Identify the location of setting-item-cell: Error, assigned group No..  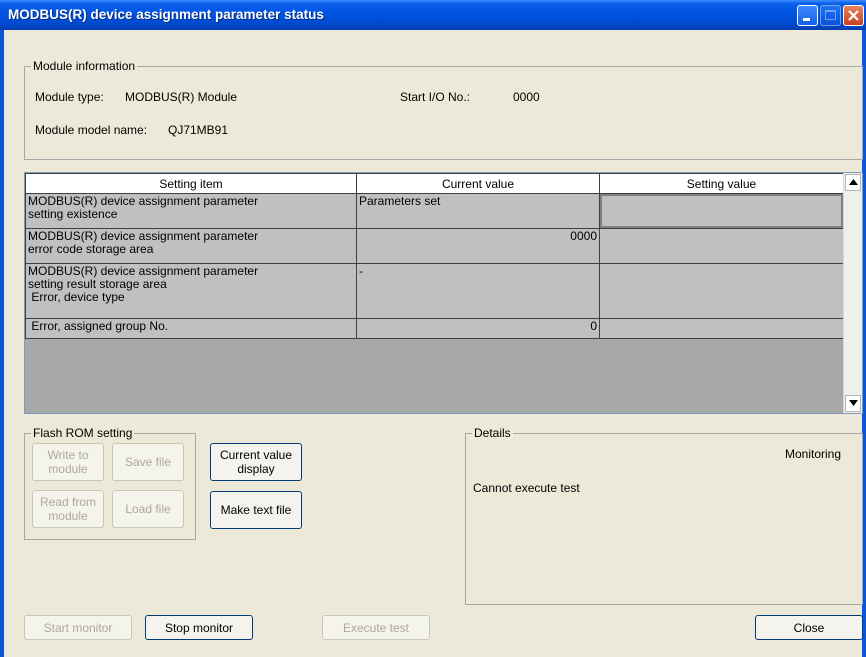
(191, 328).